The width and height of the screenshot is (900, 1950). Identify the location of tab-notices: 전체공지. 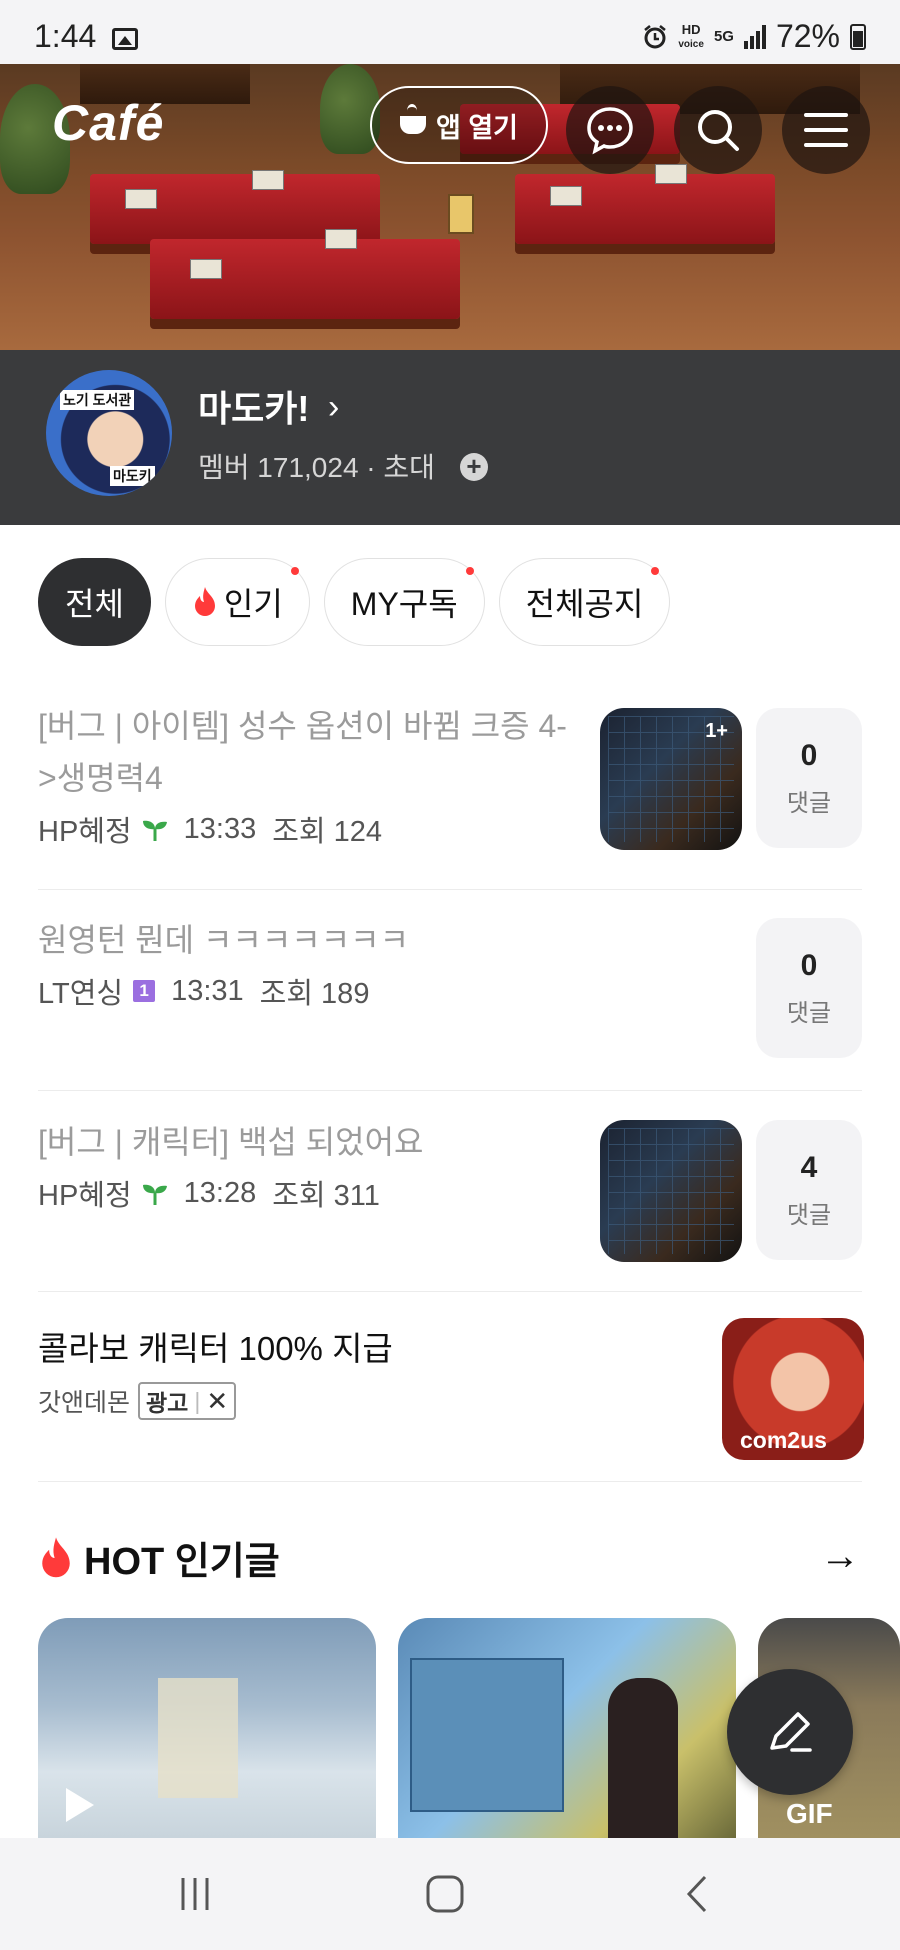
(584, 602).